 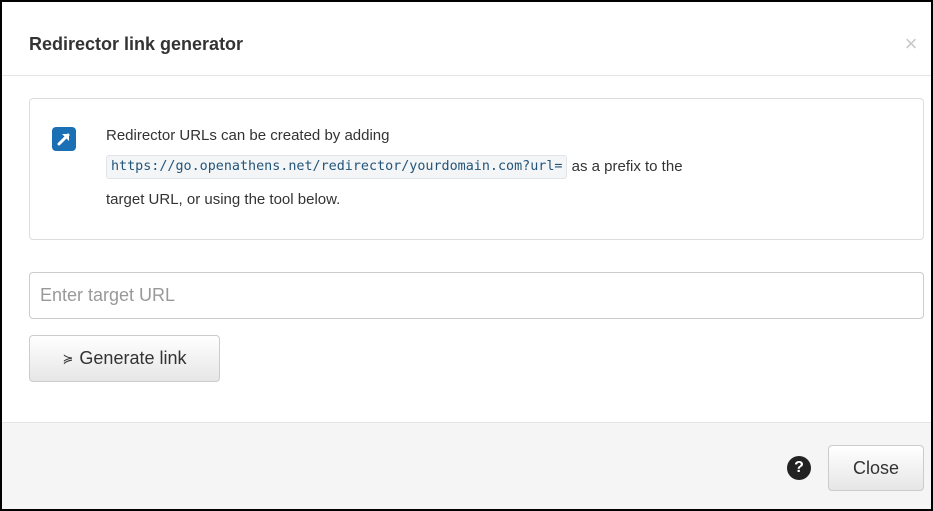 What do you see at coordinates (223, 199) in the screenshot?
I see `info-line-3: target URL, or using the tool below.` at bounding box center [223, 199].